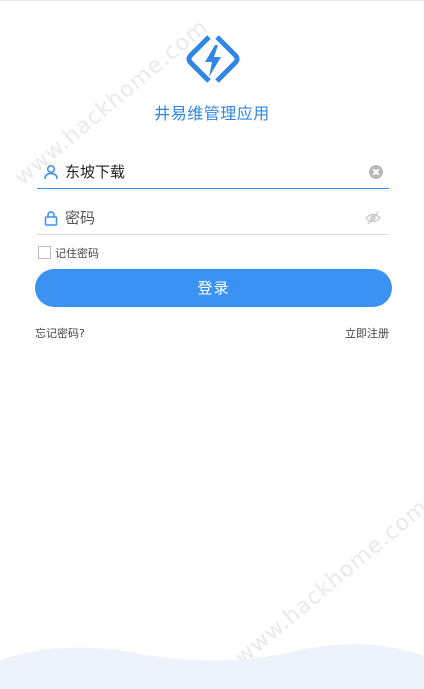 The height and width of the screenshot is (689, 424). Describe the element at coordinates (44, 252) in the screenshot. I see `remember-checkbox` at that location.